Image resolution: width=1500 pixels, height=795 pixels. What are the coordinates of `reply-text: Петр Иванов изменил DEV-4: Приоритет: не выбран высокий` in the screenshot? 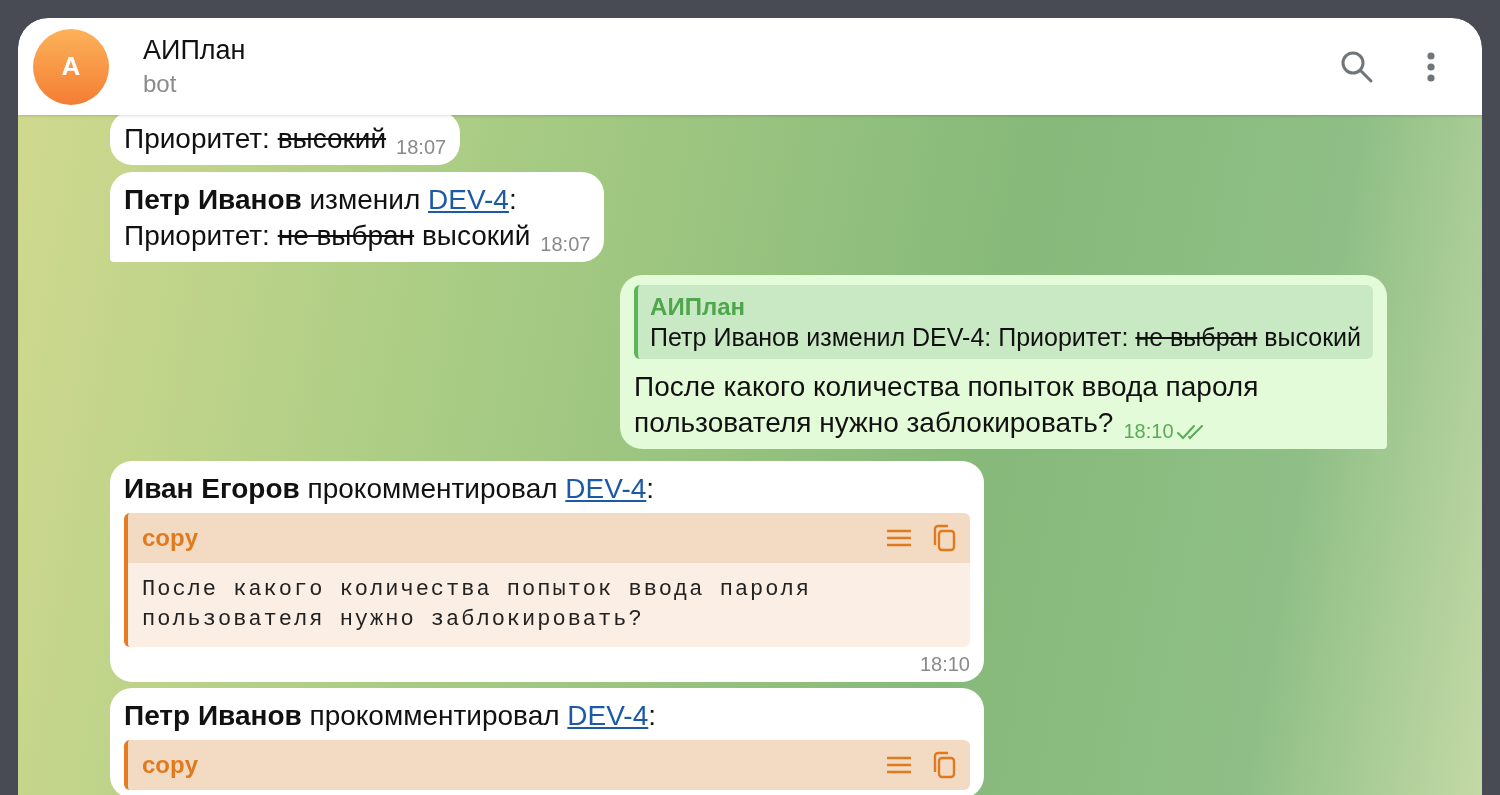 It's located at (1005, 337).